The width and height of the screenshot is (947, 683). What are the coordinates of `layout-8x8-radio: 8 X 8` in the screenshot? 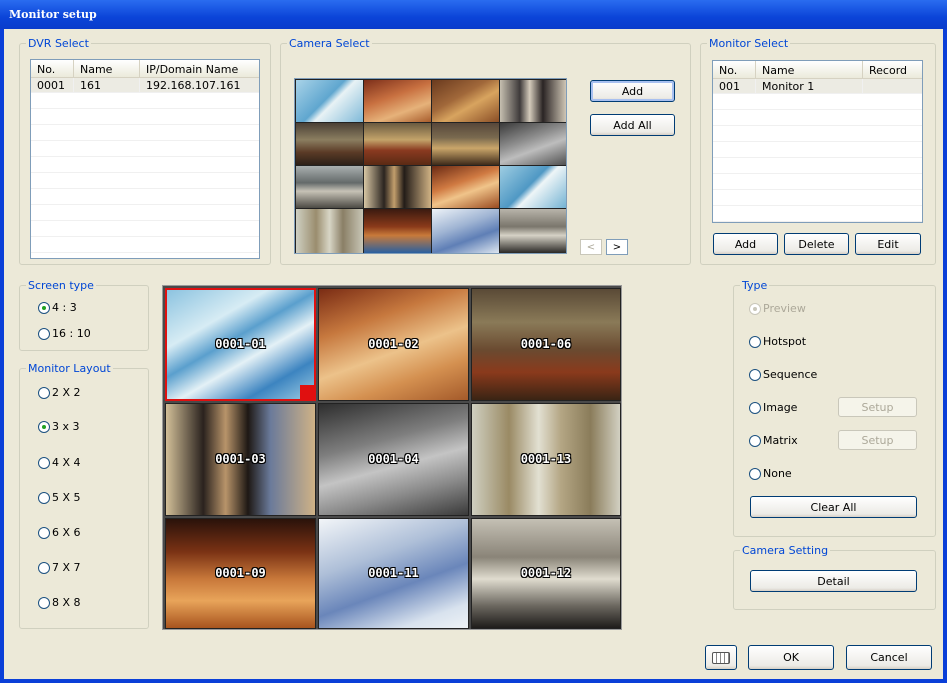 It's located at (59, 602).